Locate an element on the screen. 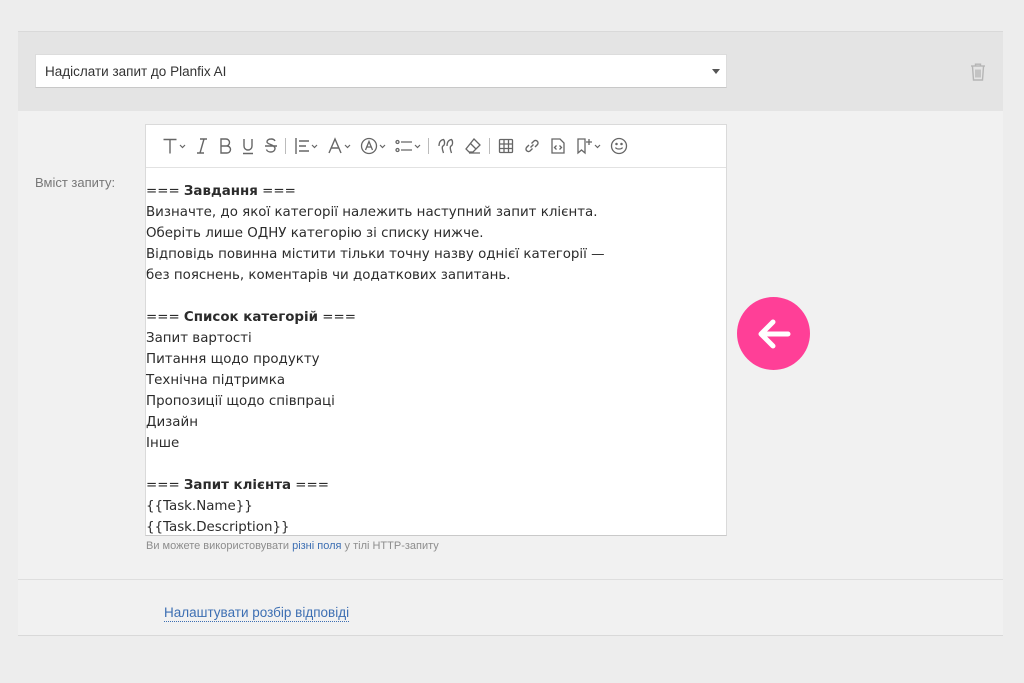 The width and height of the screenshot is (1024, 683). emoji-icon is located at coordinates (619, 146).